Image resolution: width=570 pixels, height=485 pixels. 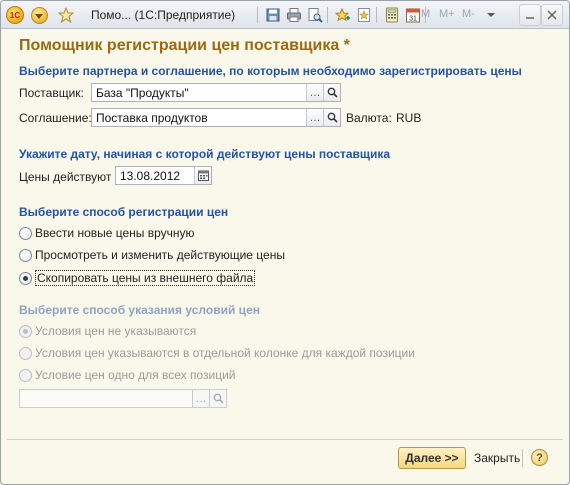 What do you see at coordinates (447, 14) in the screenshot?
I see `memory-add-button: M+` at bounding box center [447, 14].